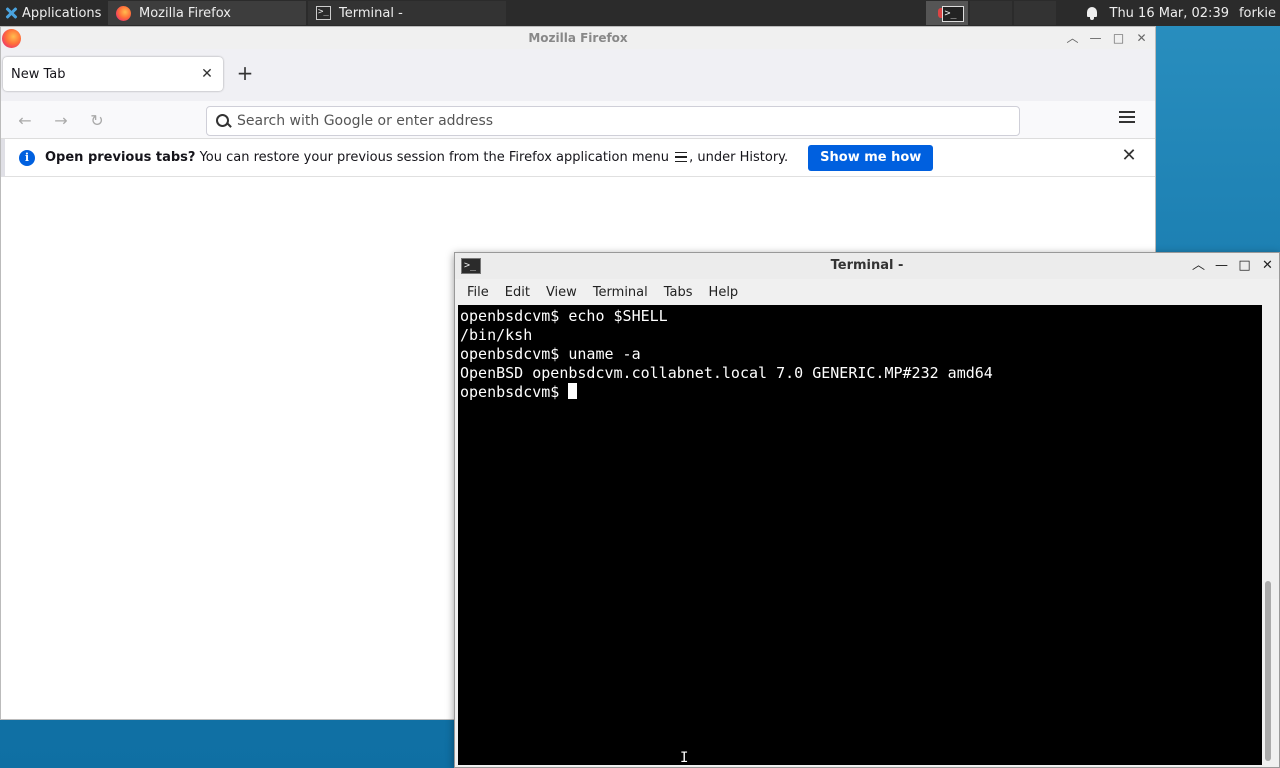 This screenshot has height=768, width=1280. What do you see at coordinates (62, 13) in the screenshot?
I see `applications-label: Applications` at bounding box center [62, 13].